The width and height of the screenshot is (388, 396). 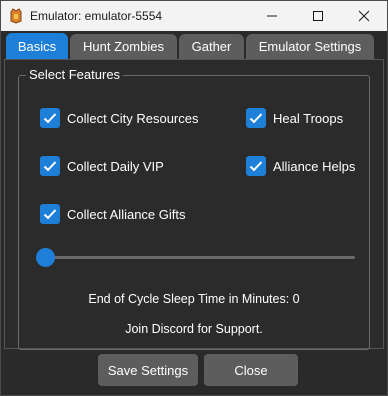 I want to click on checkbox-label: Collect Alliance Gifts, so click(x=126, y=214).